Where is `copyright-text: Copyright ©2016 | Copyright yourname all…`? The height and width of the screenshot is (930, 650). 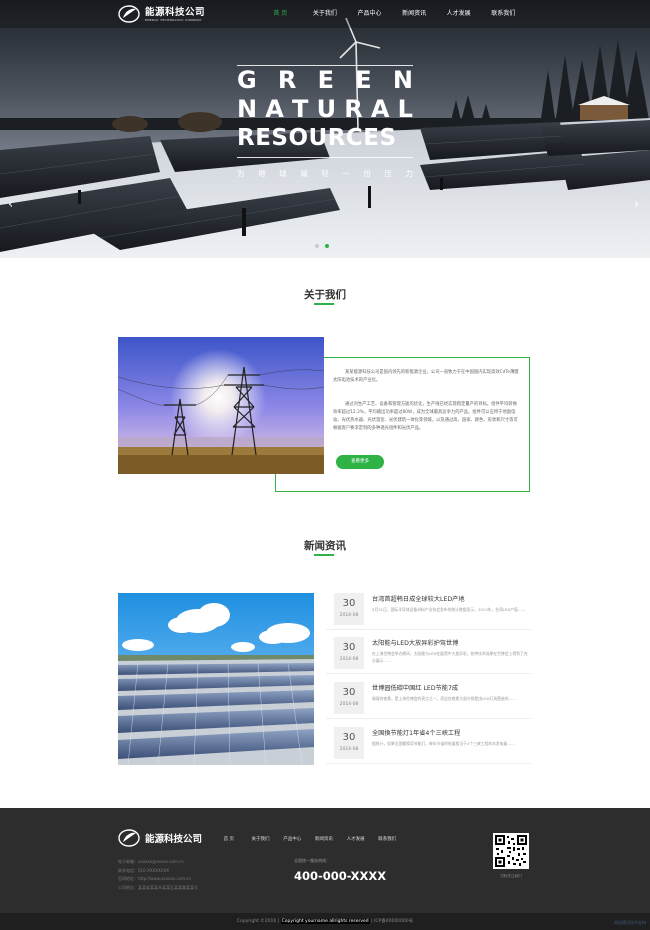
copyright-text: Copyright ©2016 | Copyright yourname all… is located at coordinates (325, 921).